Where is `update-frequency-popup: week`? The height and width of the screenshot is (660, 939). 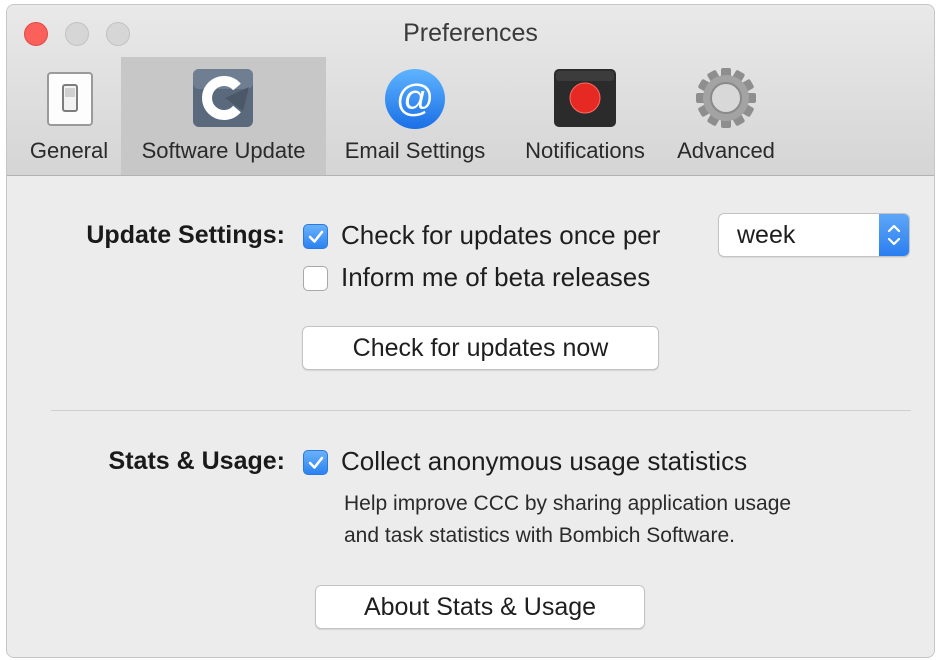
update-frequency-popup: week is located at coordinates (814, 235).